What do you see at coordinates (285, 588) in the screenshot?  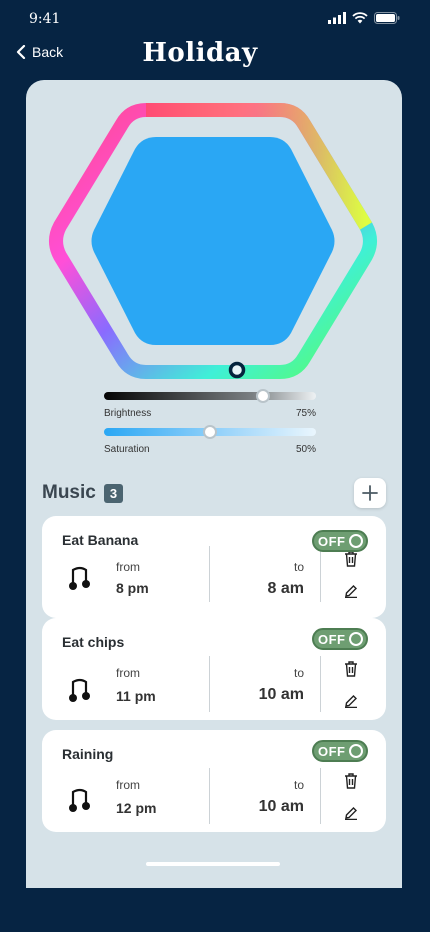 I see `to-time: 8 am` at bounding box center [285, 588].